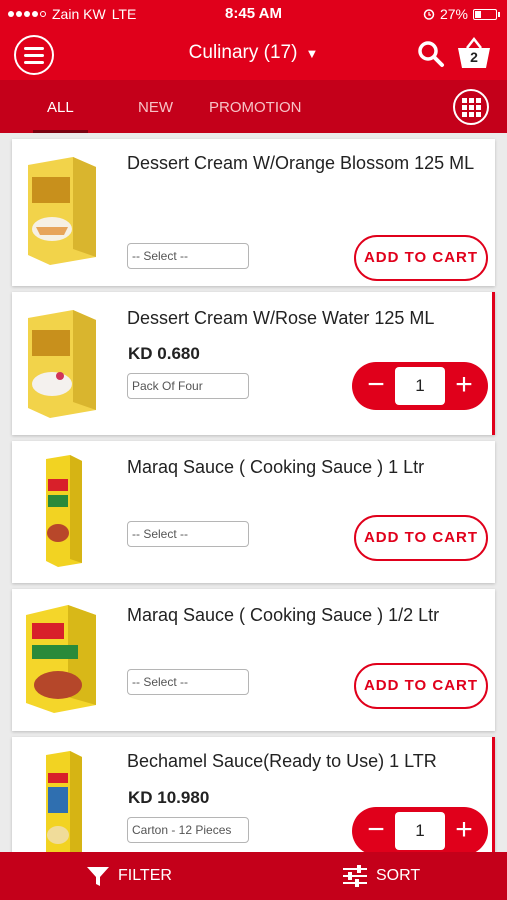 This screenshot has height=900, width=507. Describe the element at coordinates (60, 106) in the screenshot. I see `tab-all: ALL` at that location.